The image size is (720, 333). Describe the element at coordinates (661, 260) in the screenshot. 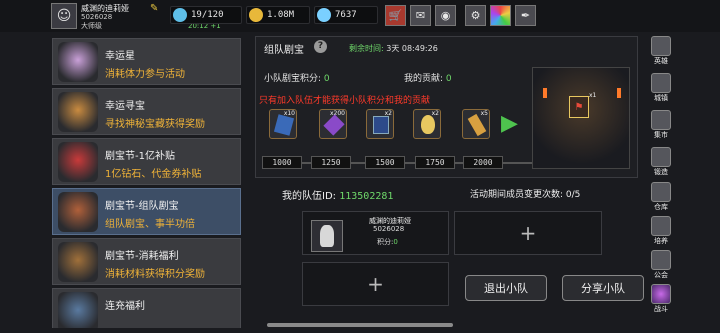

I see `guild-icon` at that location.